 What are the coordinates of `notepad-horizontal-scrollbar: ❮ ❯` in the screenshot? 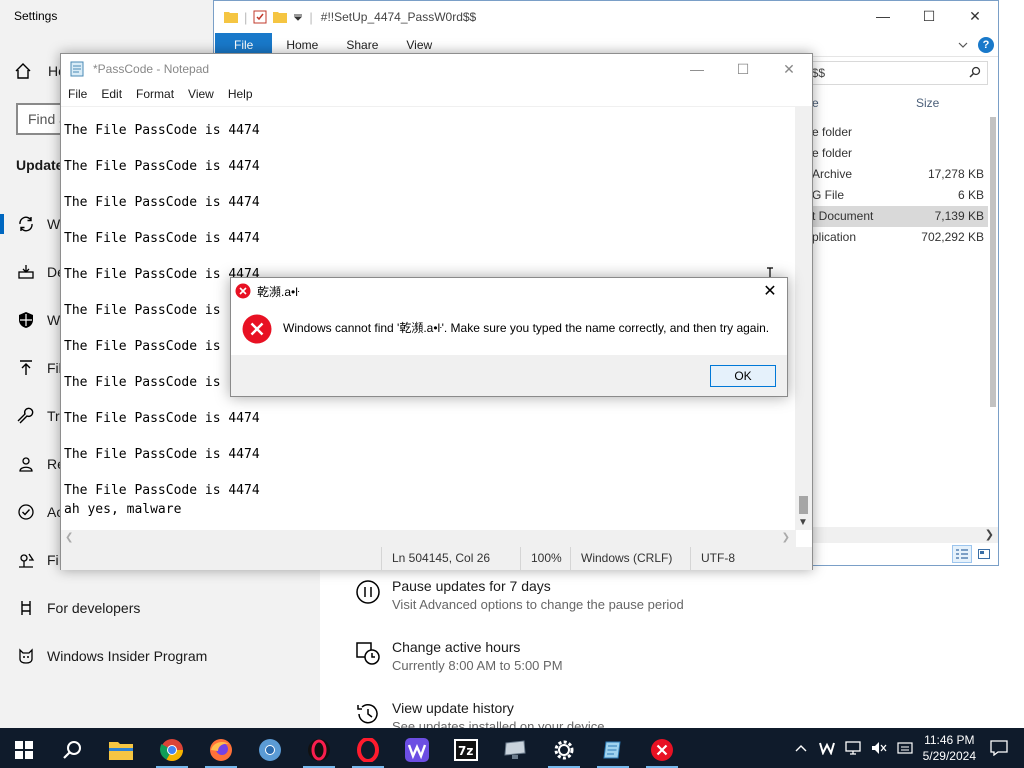 It's located at (428, 538).